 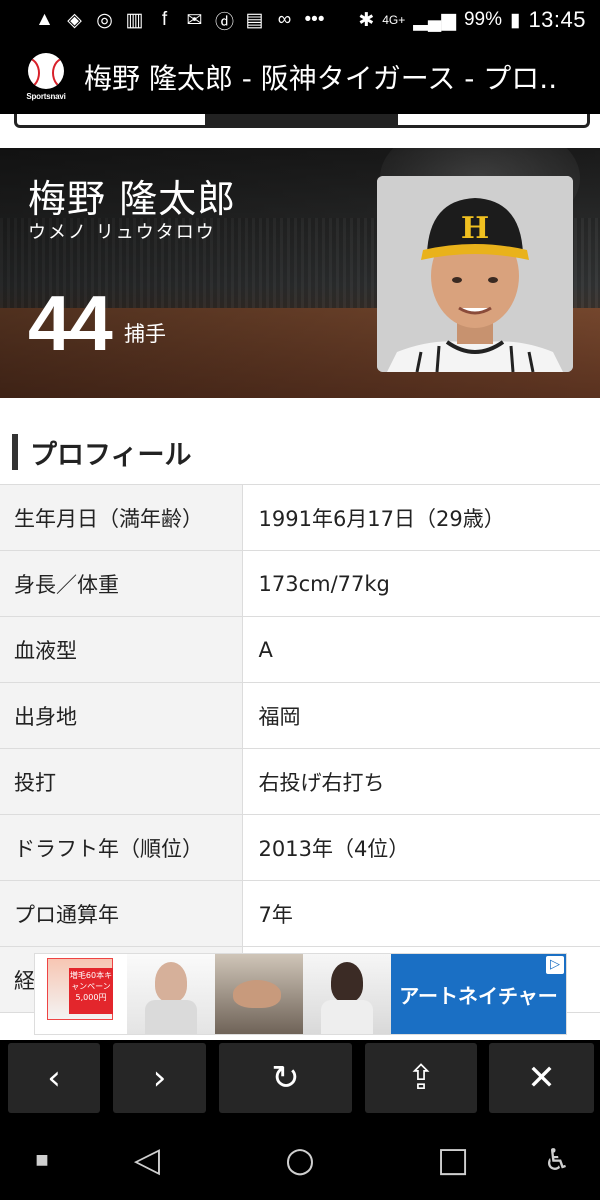 What do you see at coordinates (284, 19) in the screenshot?
I see `link-icon: ∞` at bounding box center [284, 19].